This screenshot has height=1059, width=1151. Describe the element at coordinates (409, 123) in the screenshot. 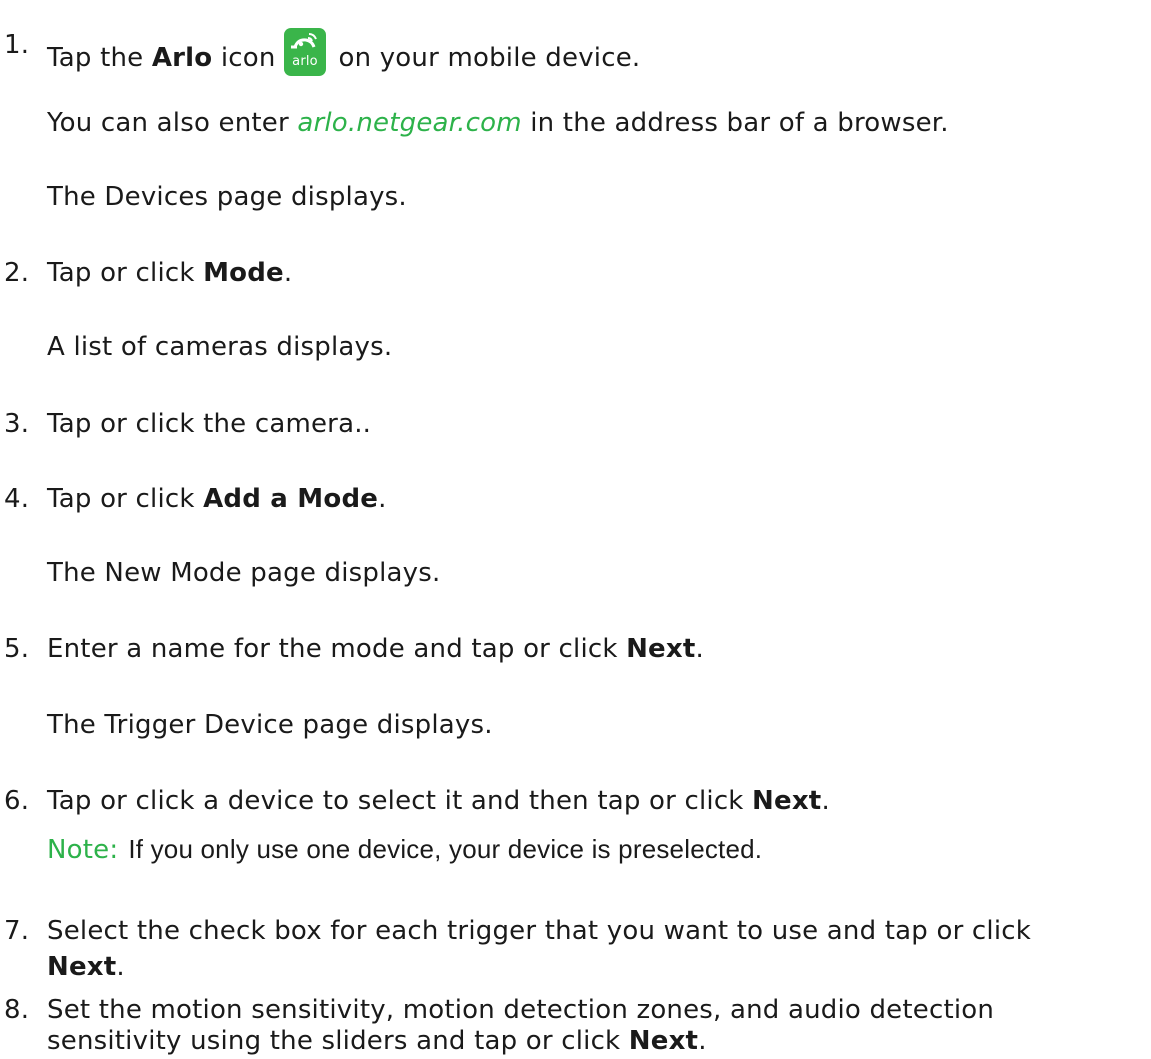

I see `url-link: arlo.netgear.com` at that location.